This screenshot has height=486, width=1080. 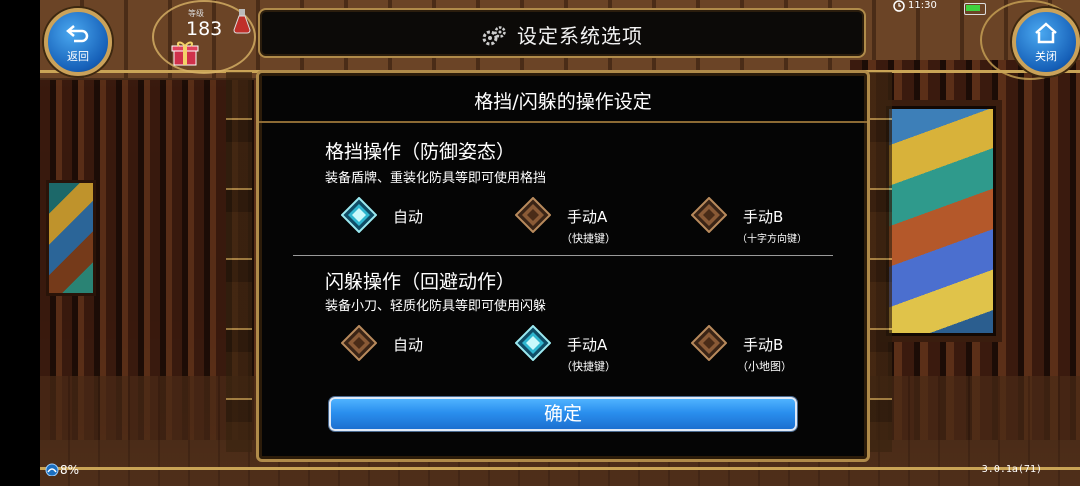 I want to click on dodge-option-manual-b: 手动B （小地图）, so click(x=776, y=349).